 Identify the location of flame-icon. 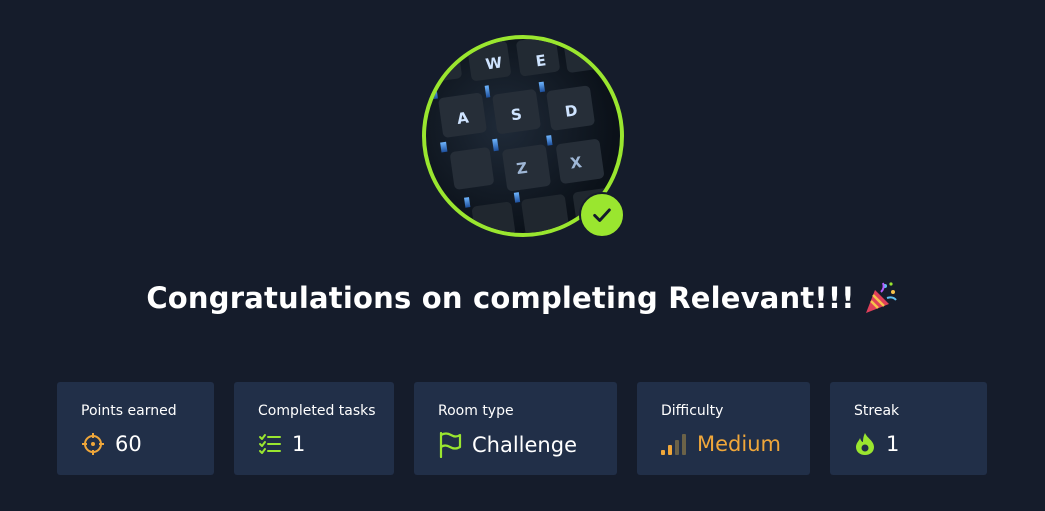
(865, 444).